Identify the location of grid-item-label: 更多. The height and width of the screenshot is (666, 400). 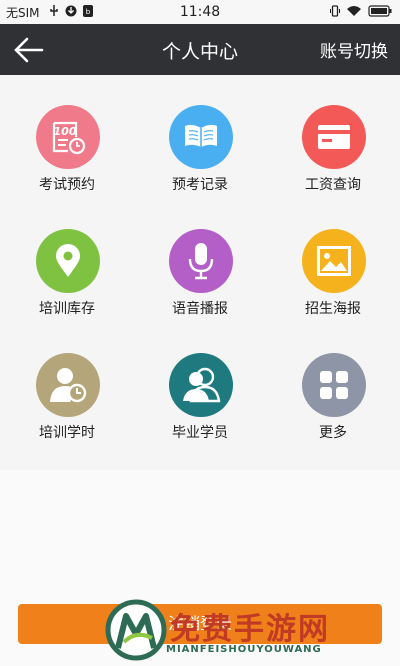
(333, 433).